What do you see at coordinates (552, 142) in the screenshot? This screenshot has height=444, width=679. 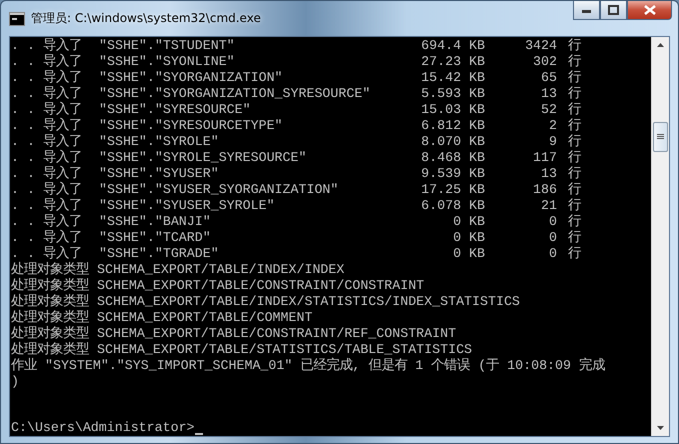 I see `row-count: 9` at bounding box center [552, 142].